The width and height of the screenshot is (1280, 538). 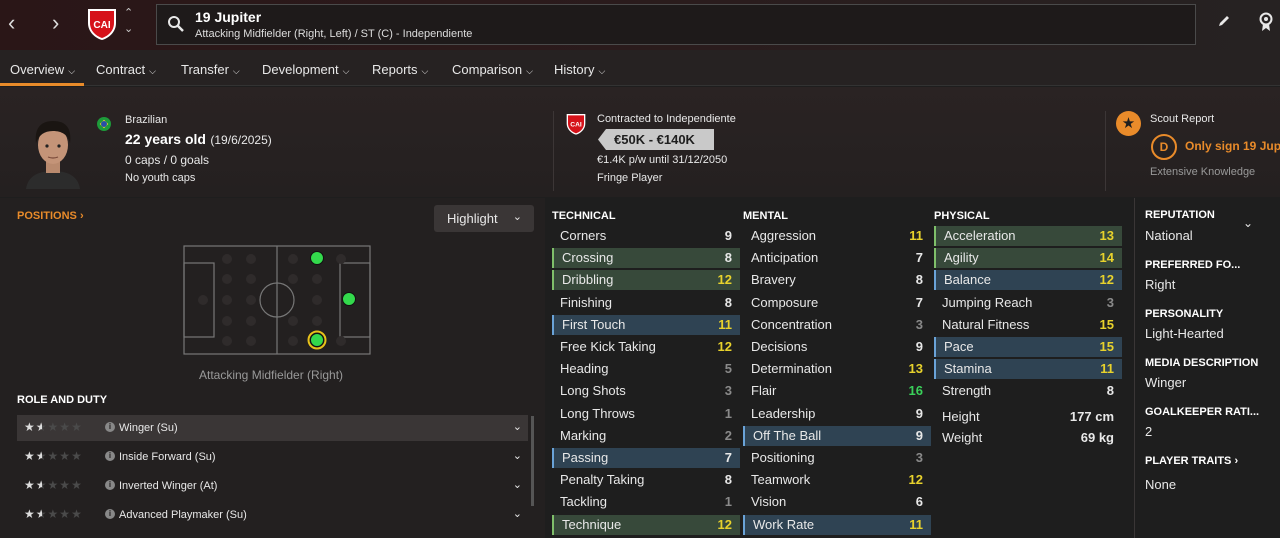 I want to click on attribute-row: Balance 12, so click(x=1028, y=280).